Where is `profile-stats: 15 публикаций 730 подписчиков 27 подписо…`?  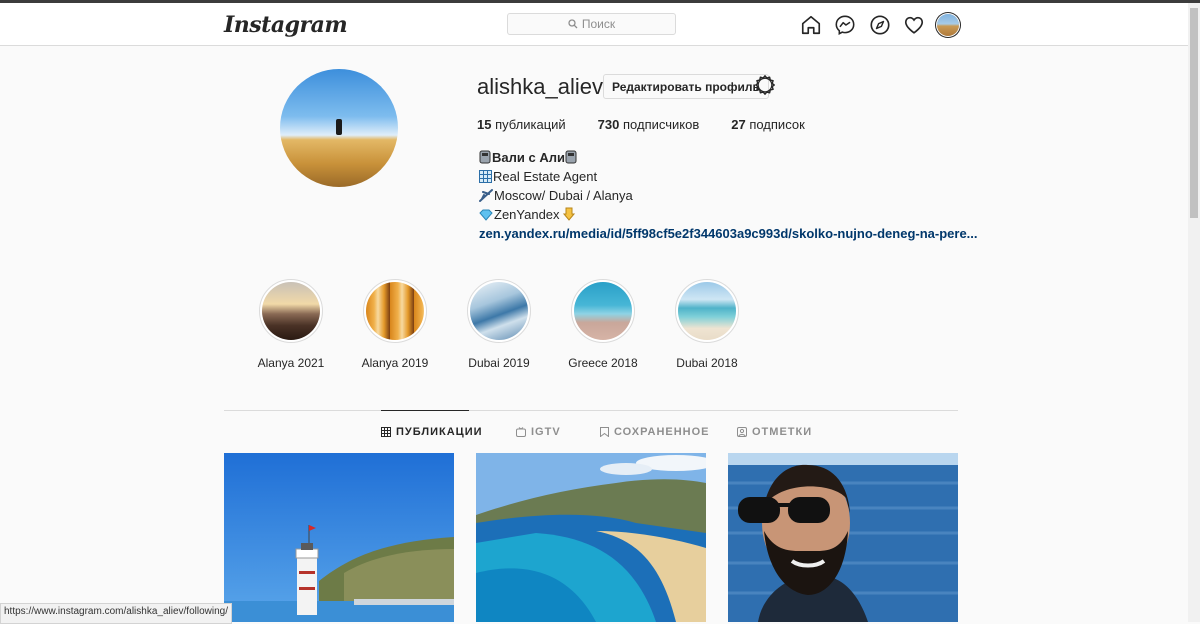 profile-stats: 15 публикаций 730 подписчиков 27 подписо… is located at coordinates (657, 124).